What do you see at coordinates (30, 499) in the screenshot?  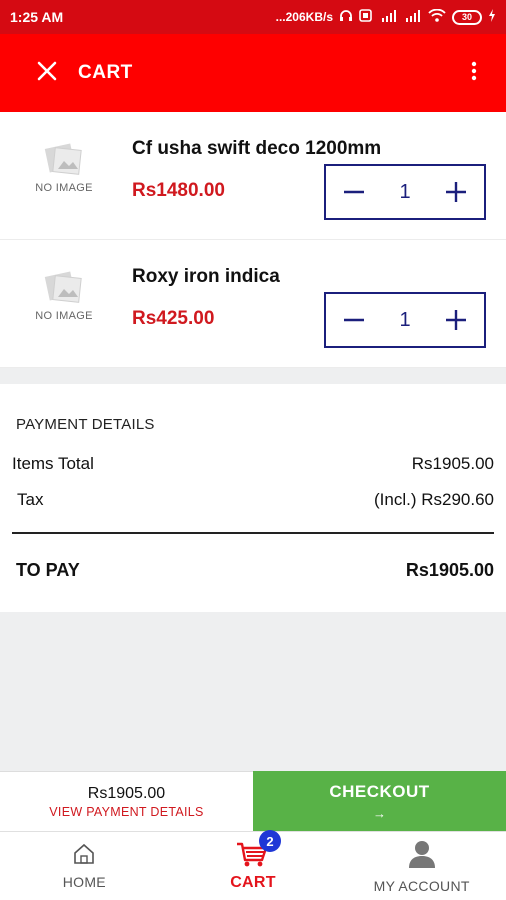 I see `tax-label: Tax` at bounding box center [30, 499].